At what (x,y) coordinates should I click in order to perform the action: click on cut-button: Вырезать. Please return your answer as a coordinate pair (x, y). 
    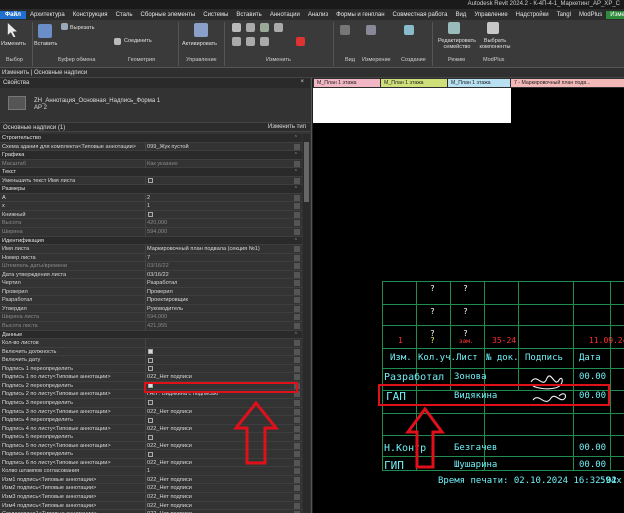
    Looking at the image, I should click on (82, 28).